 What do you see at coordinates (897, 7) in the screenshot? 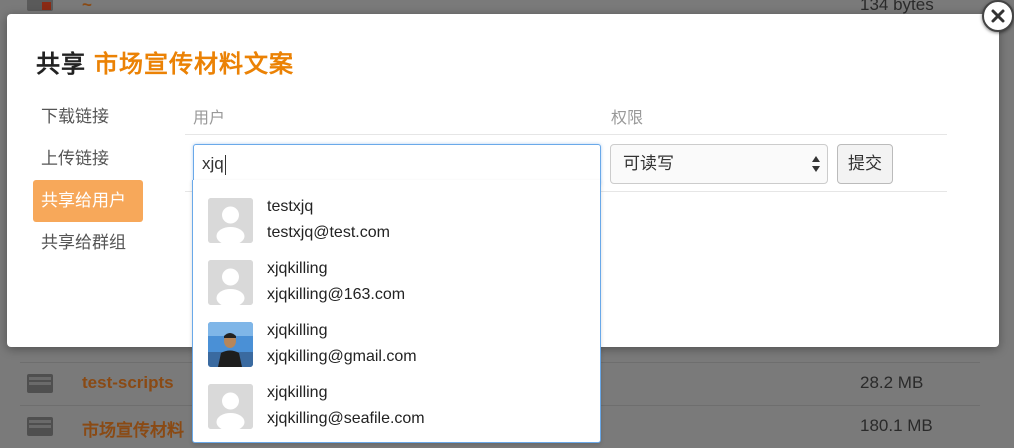
I see `item-size: 134 bytes` at bounding box center [897, 7].